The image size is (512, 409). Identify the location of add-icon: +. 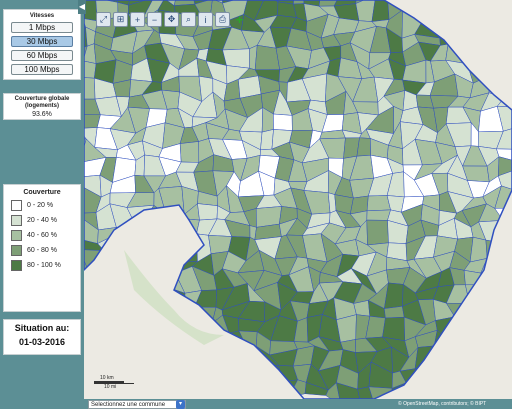
(239, 19).